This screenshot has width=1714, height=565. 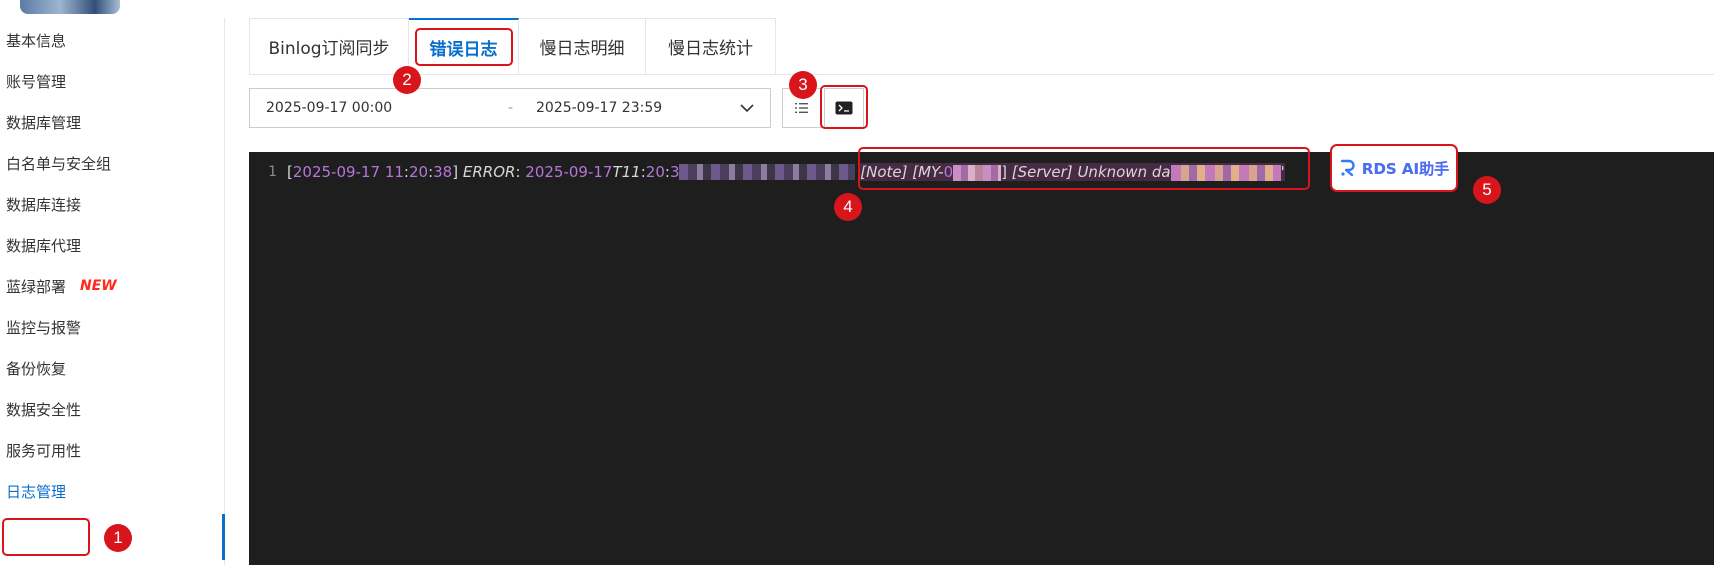 What do you see at coordinates (110, 81) in the screenshot?
I see `sidebar-item-account: 账号管理` at bounding box center [110, 81].